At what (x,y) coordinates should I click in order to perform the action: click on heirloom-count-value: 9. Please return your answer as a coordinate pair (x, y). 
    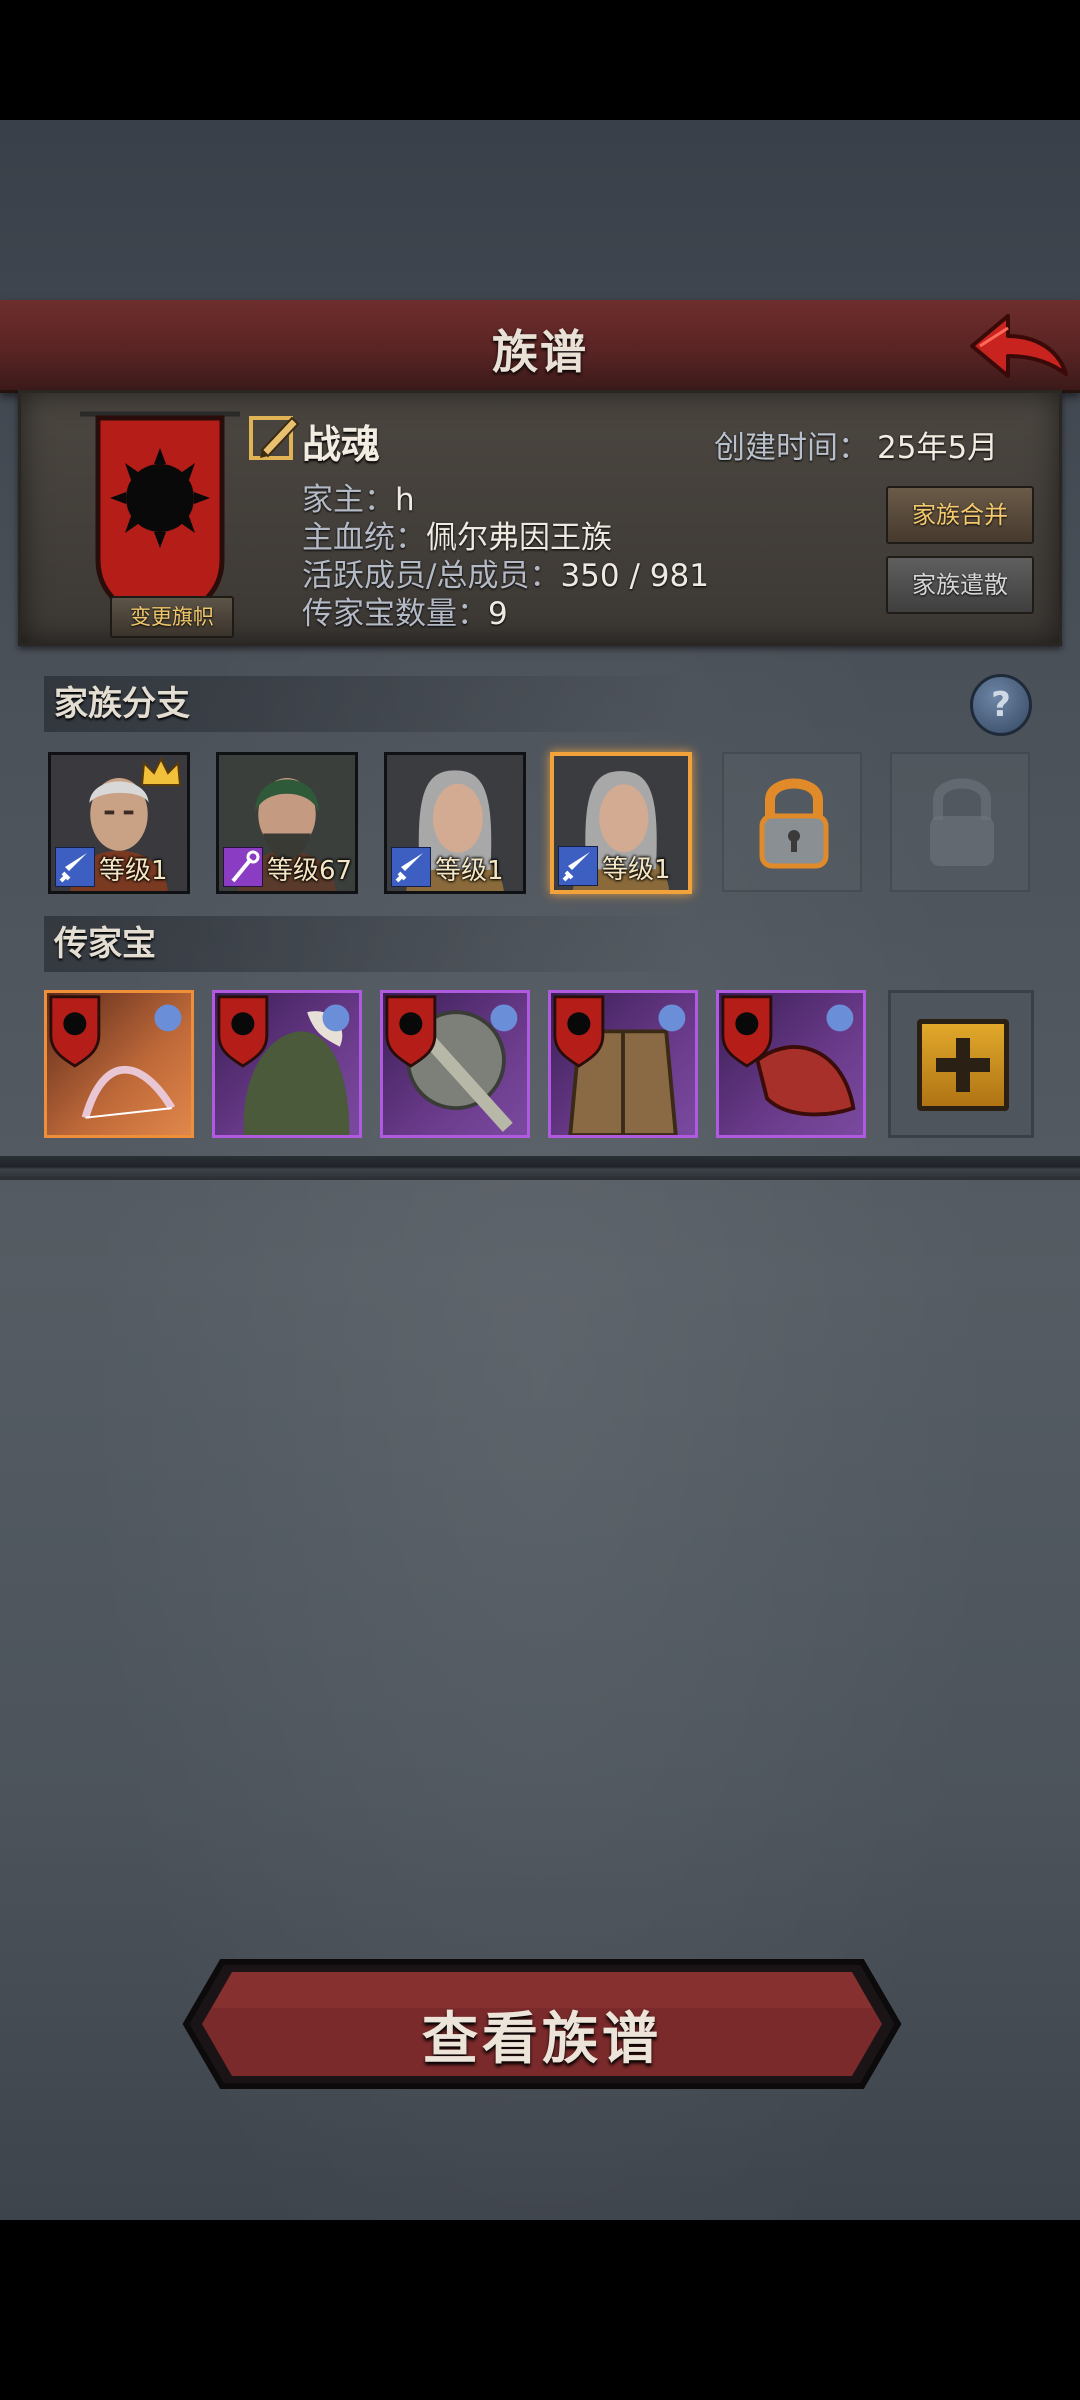
    Looking at the image, I should click on (498, 614).